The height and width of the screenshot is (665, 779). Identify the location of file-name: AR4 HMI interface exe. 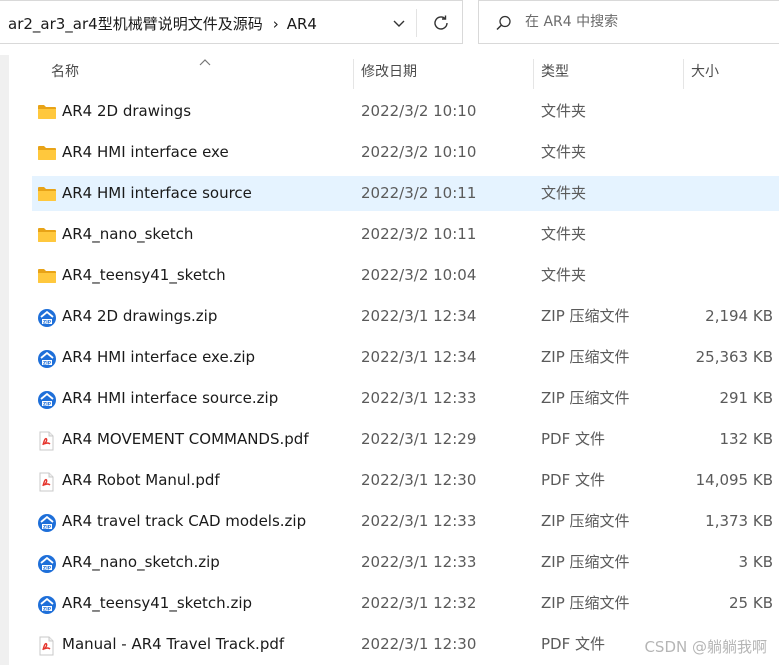
(145, 152).